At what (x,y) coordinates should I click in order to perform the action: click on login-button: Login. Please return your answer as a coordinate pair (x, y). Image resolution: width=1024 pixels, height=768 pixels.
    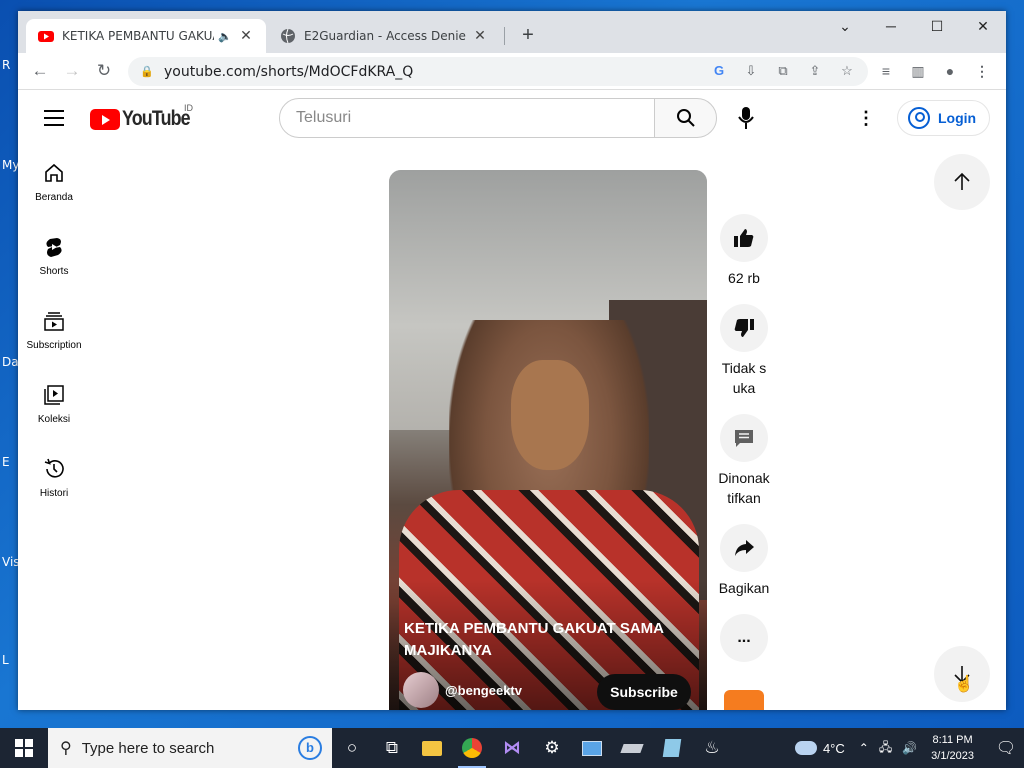
    Looking at the image, I should click on (943, 118).